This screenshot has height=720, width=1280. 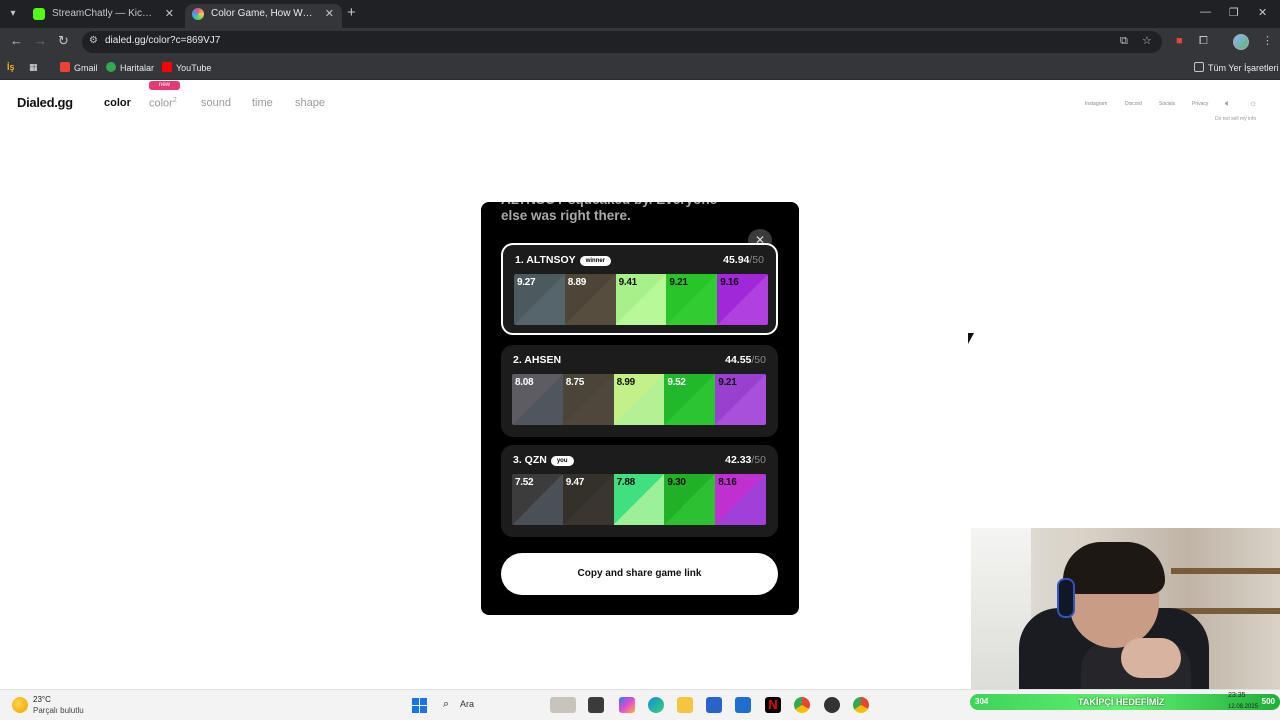 What do you see at coordinates (639, 574) in the screenshot?
I see `copy-share-link-button: Copy and share game link` at bounding box center [639, 574].